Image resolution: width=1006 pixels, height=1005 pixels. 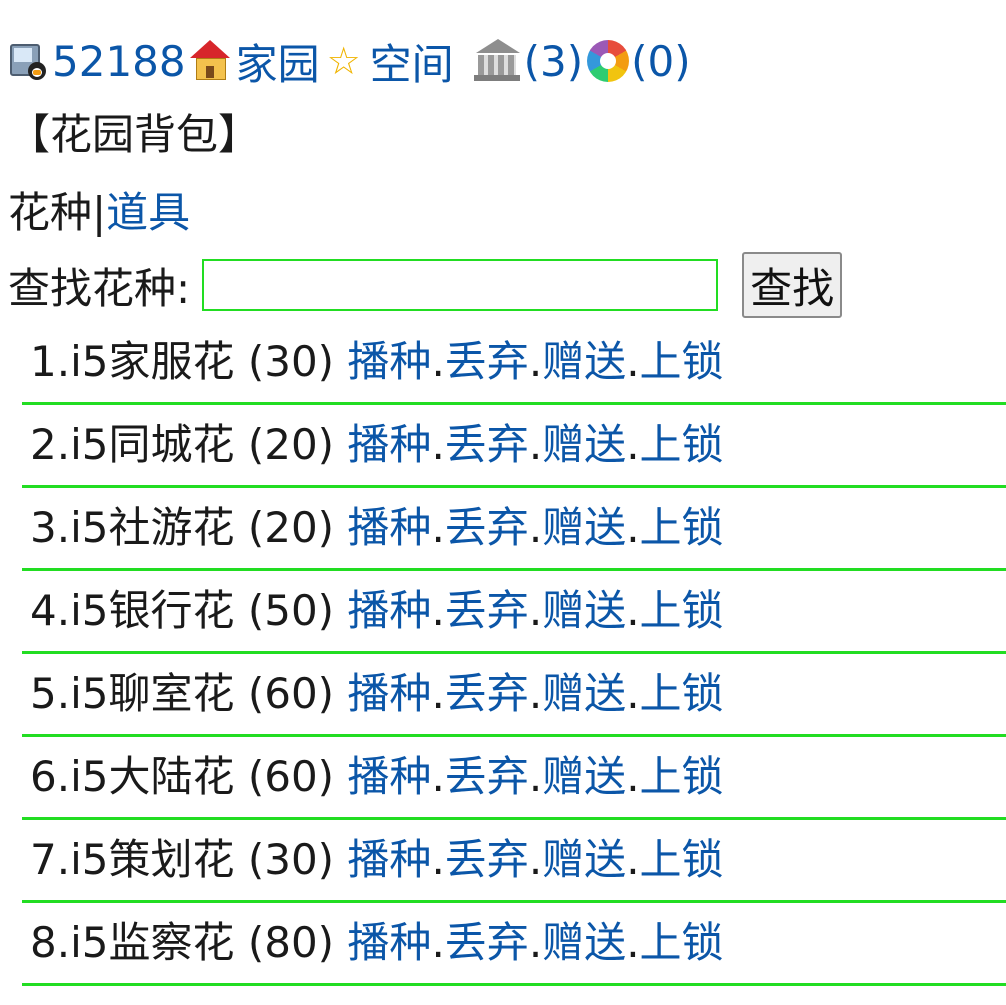 I want to click on item-index: 3., so click(x=50, y=527).